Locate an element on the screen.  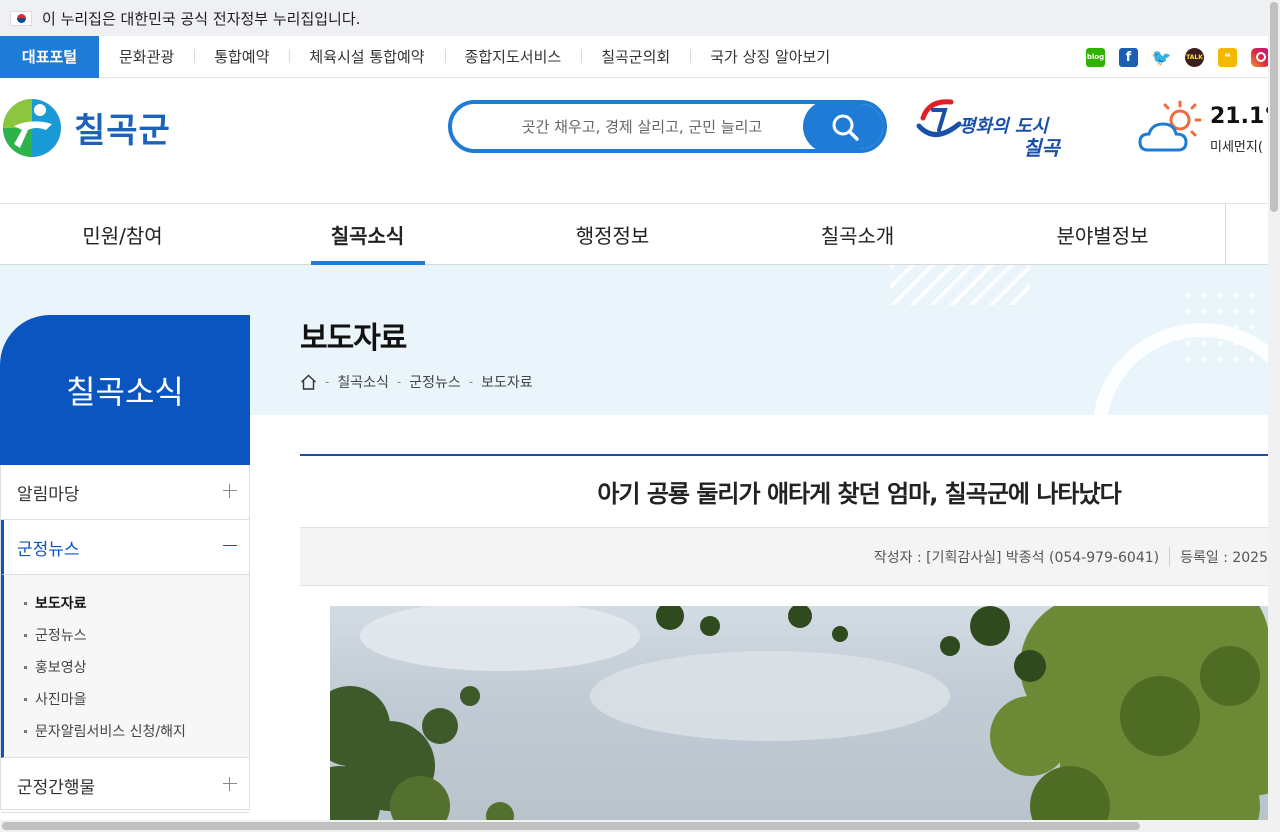
article-date: 등록일 : 2025 is located at coordinates (1224, 557).